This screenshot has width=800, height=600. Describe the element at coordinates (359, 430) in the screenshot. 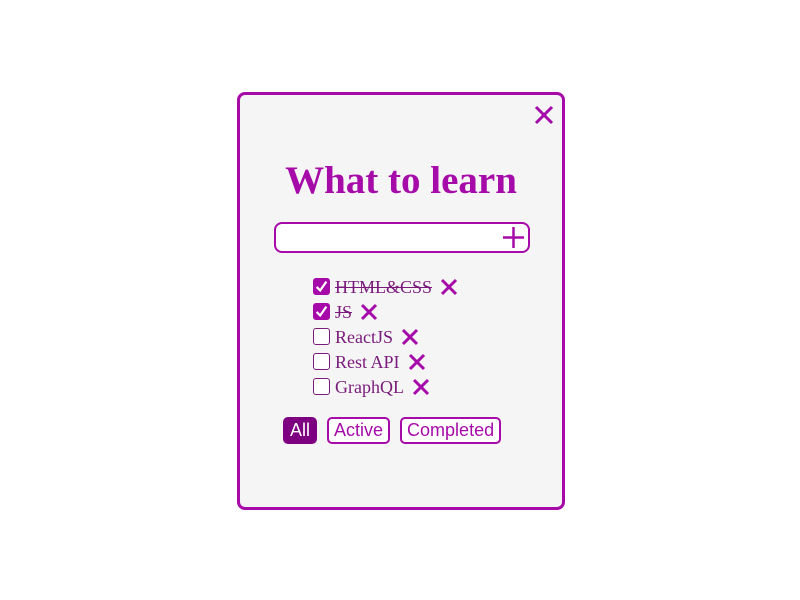

I see `filter-active-button: Active` at that location.